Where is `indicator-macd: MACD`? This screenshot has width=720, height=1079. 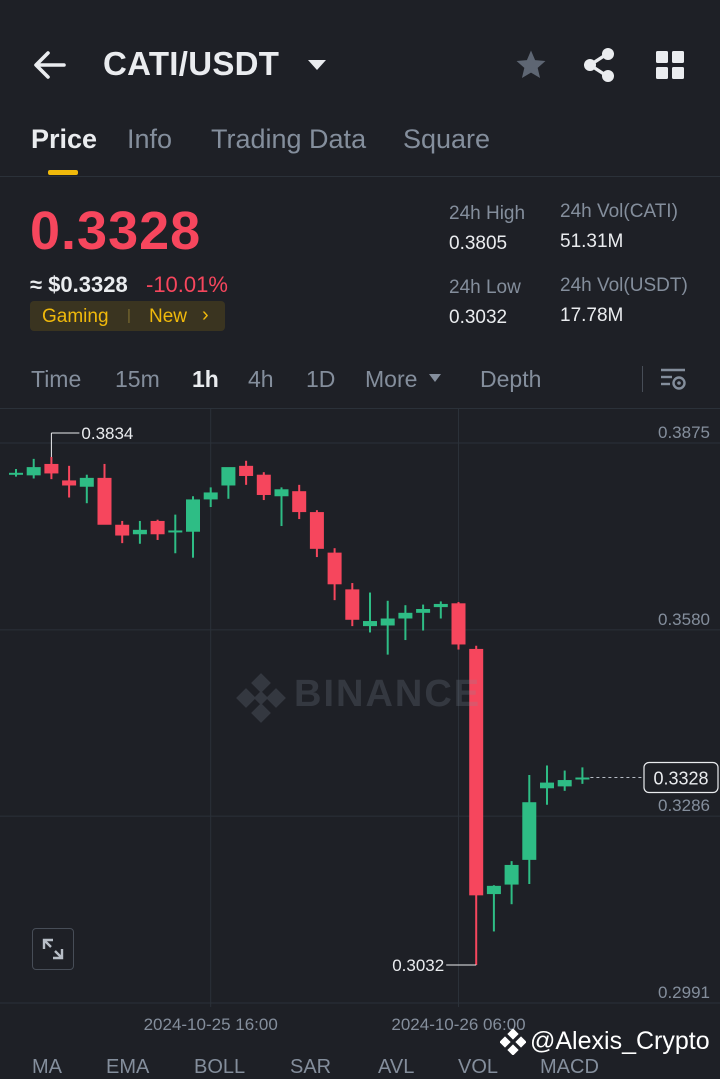
indicator-macd: MACD is located at coordinates (569, 1067).